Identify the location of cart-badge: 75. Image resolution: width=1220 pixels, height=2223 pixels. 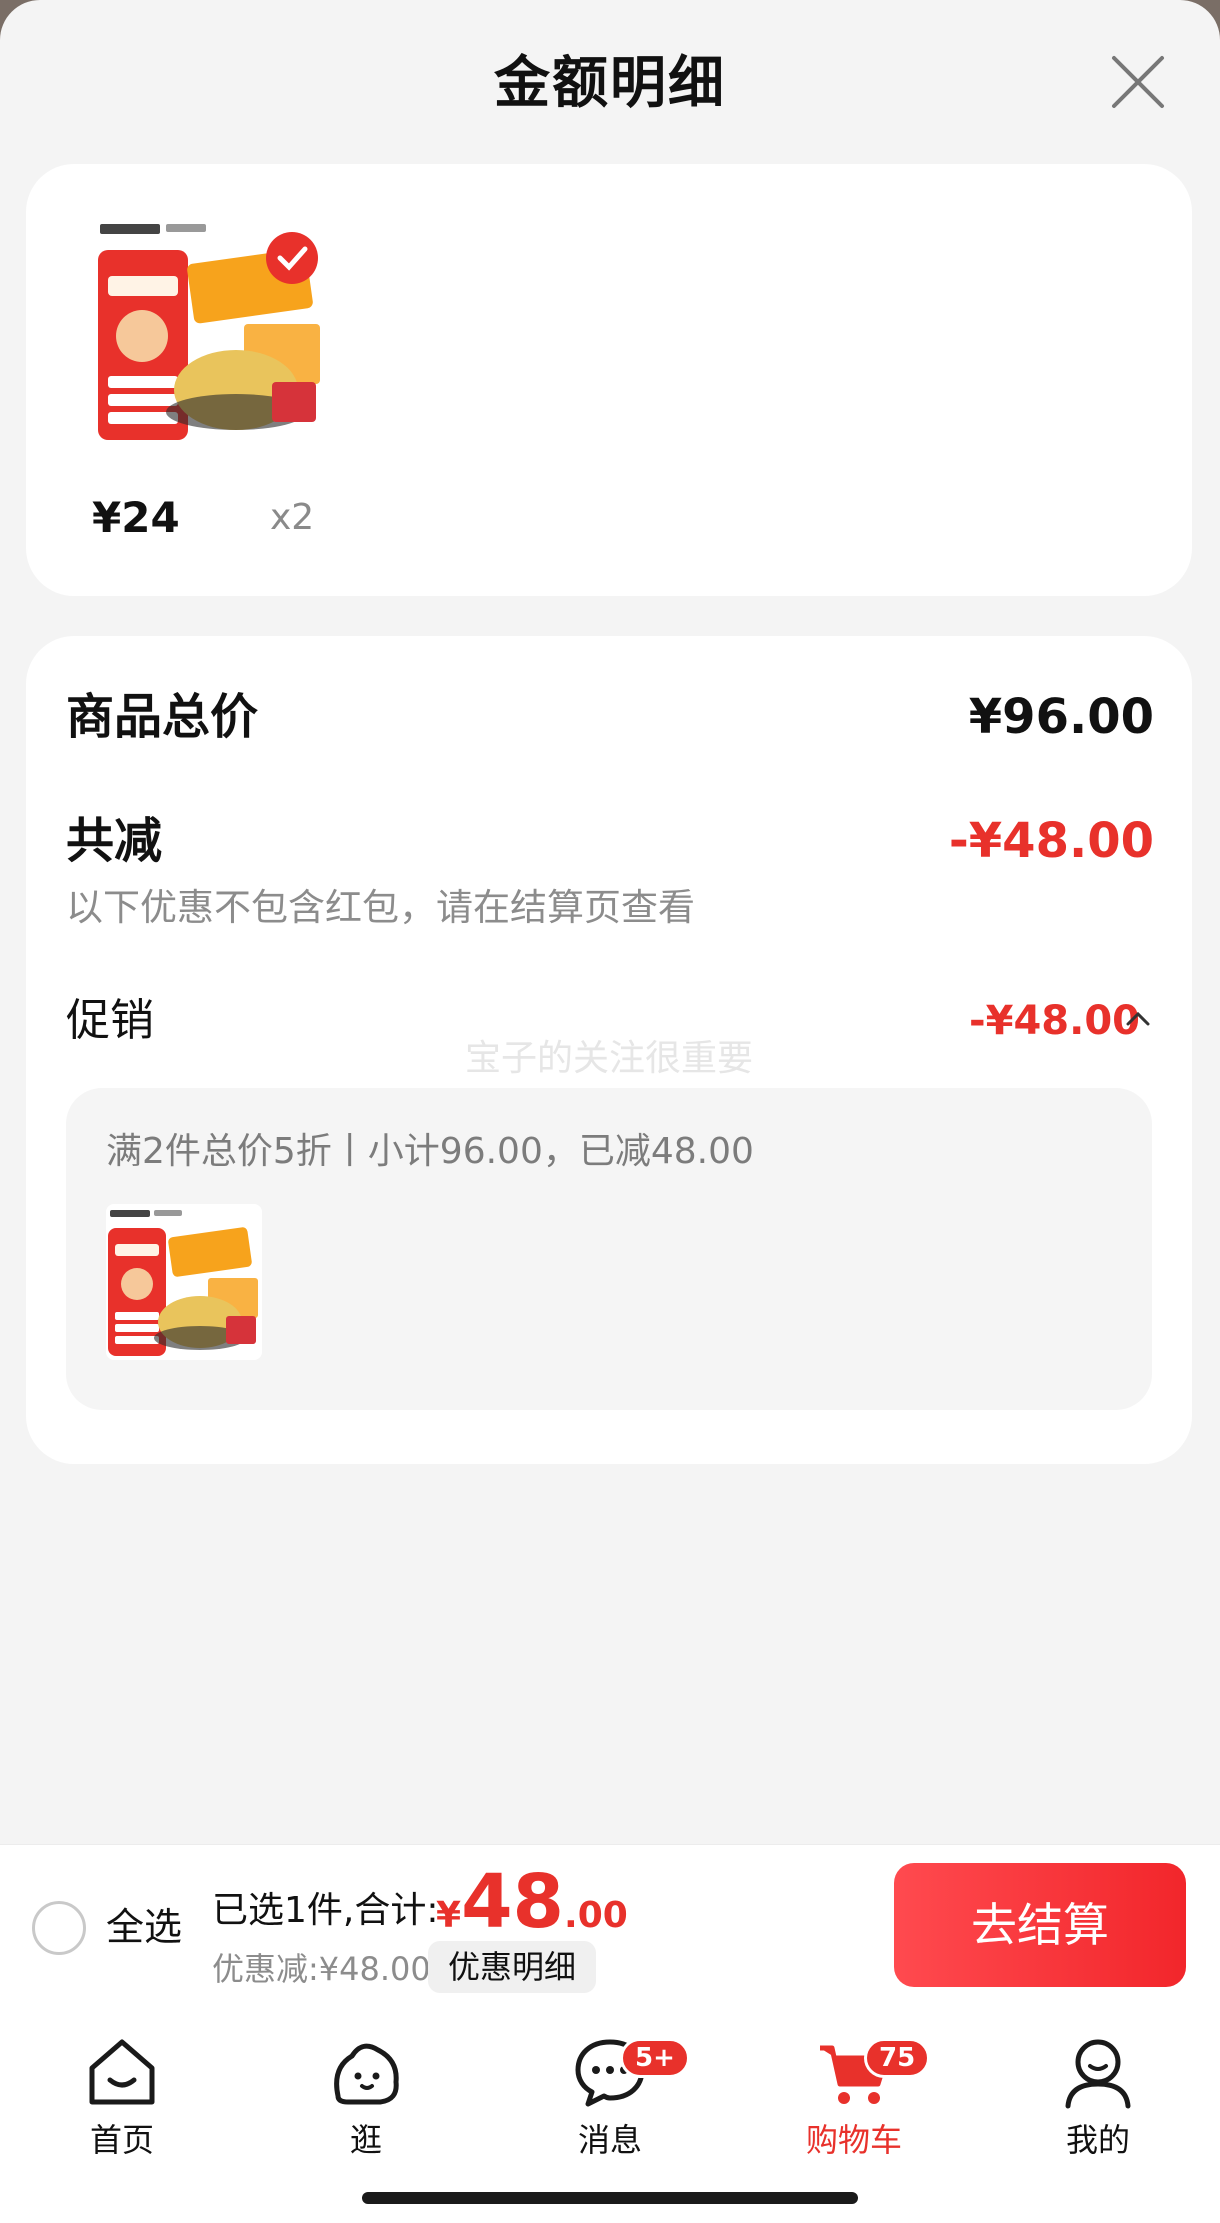
(897, 2058).